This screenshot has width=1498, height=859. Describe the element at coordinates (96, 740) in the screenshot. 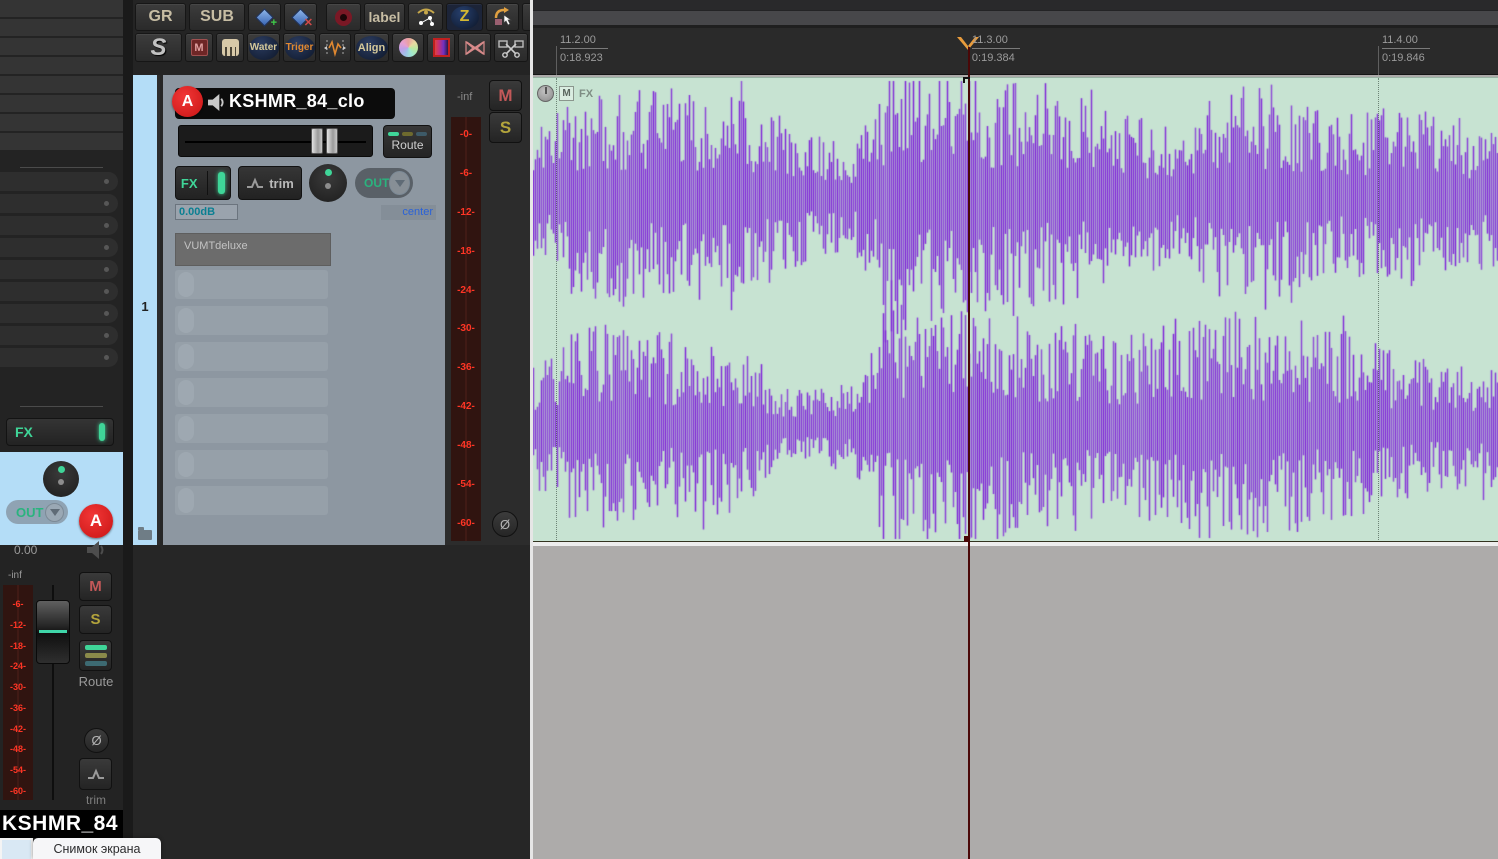

I see `mcp-phase-button: Ø` at that location.